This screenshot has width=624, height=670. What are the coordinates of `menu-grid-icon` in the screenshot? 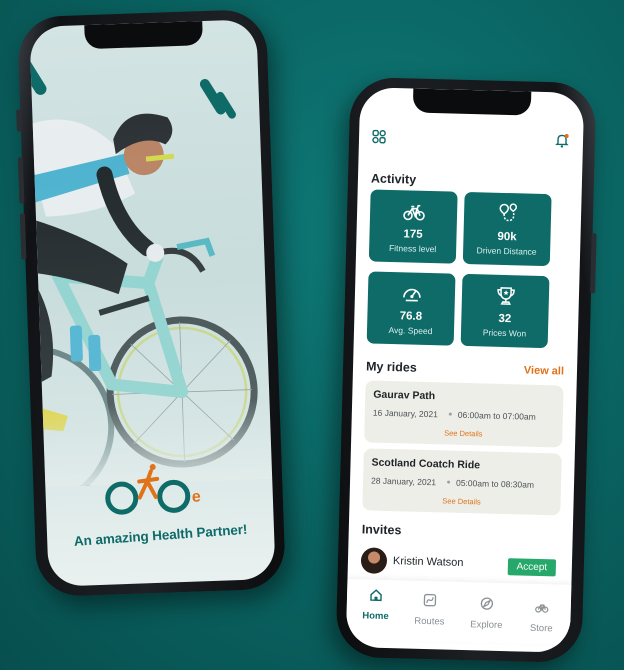 It's located at (379, 136).